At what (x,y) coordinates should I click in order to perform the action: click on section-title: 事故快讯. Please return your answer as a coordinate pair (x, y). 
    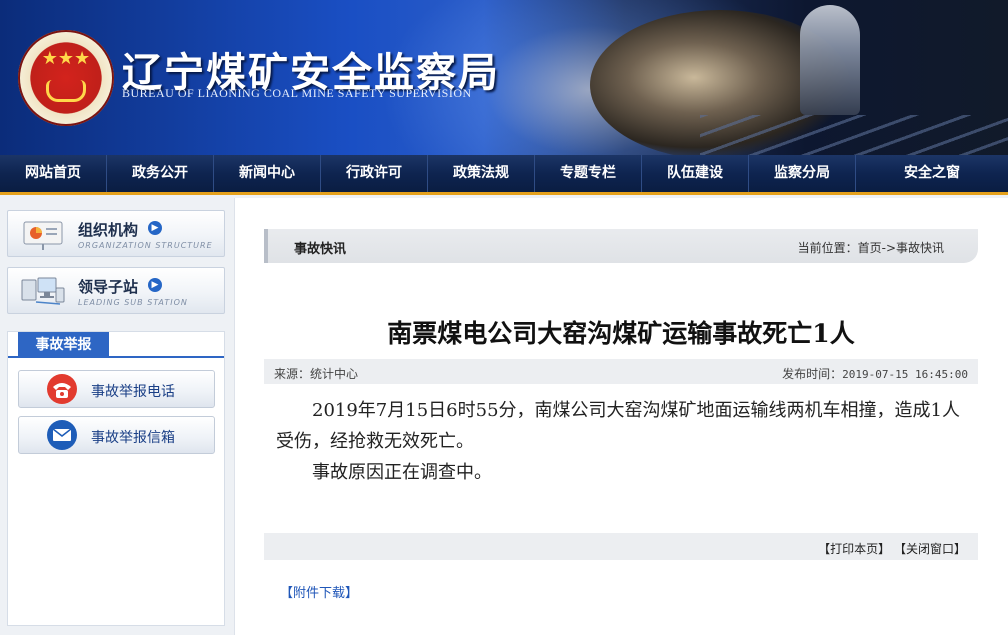
    Looking at the image, I should click on (320, 249).